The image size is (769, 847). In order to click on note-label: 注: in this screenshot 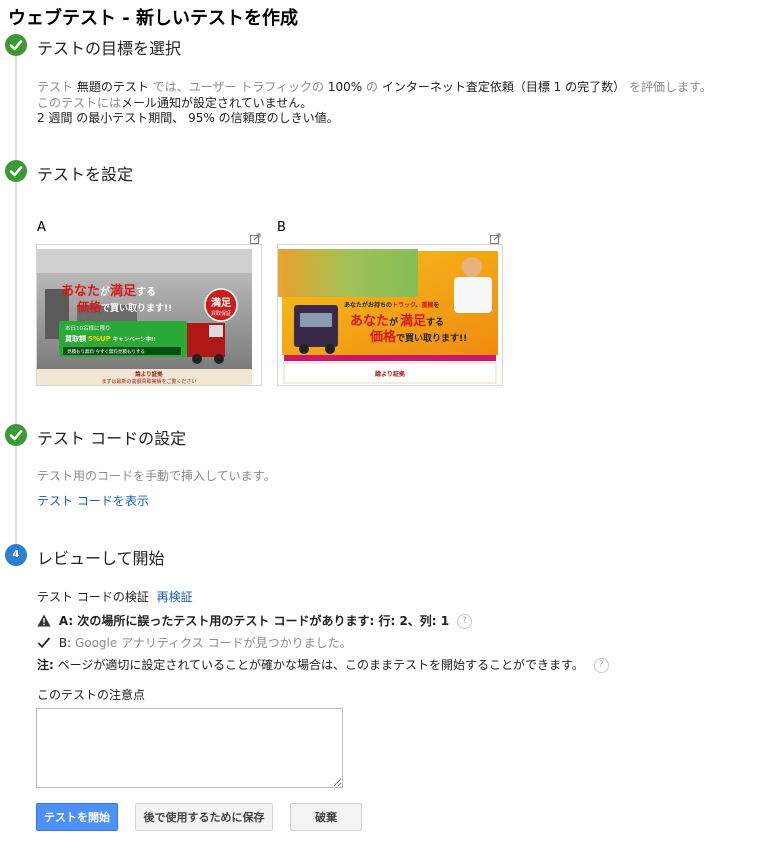, I will do `click(45, 665)`.